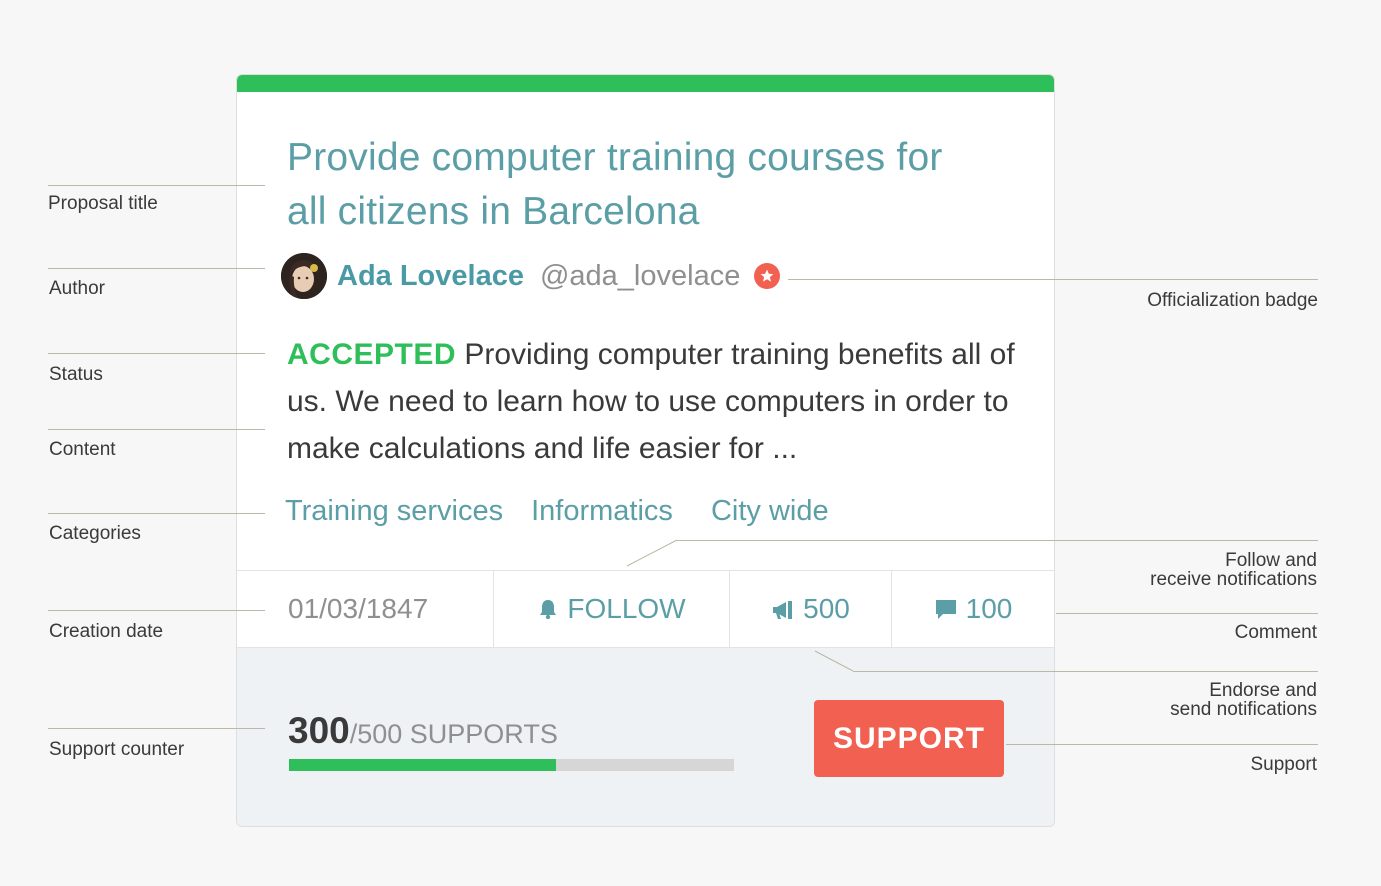  I want to click on annotation-connectors, so click(740, 605).